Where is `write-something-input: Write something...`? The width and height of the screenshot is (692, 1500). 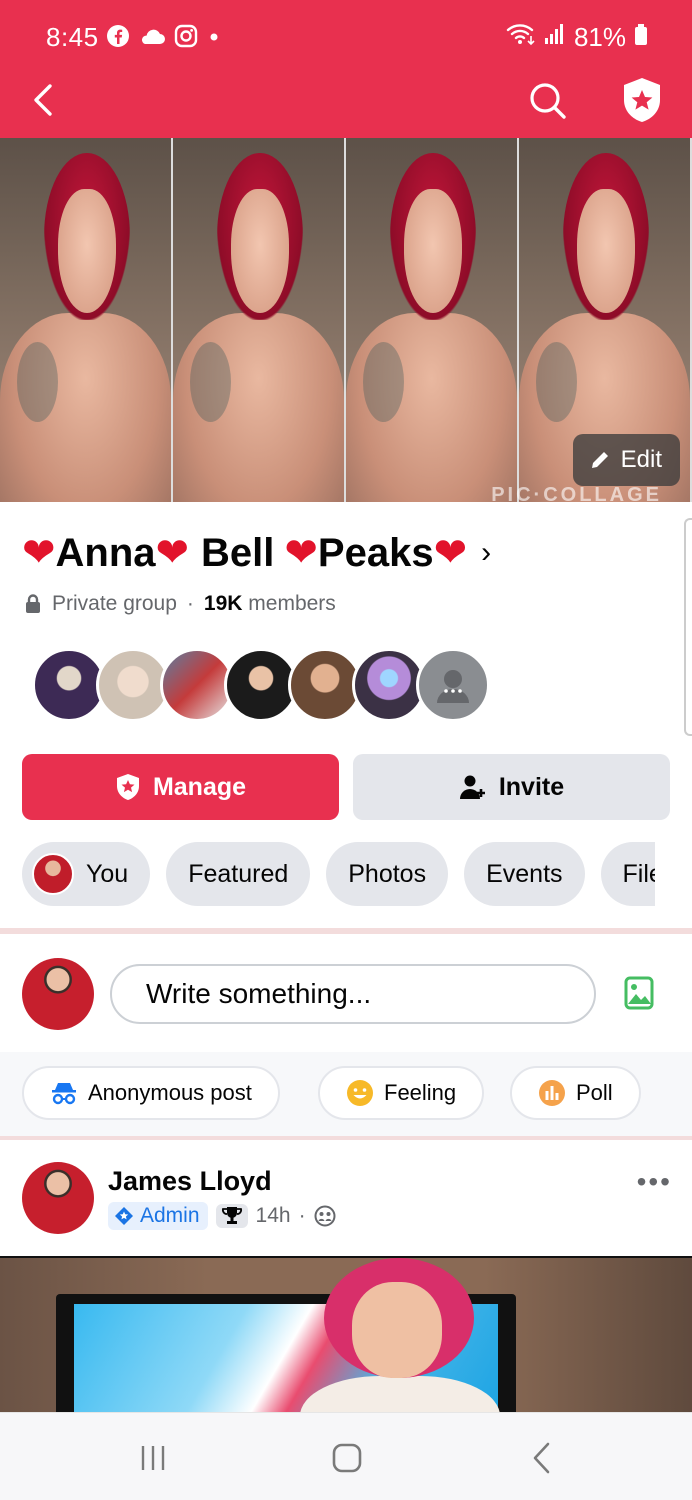
write-something-input: Write something... is located at coordinates (353, 994).